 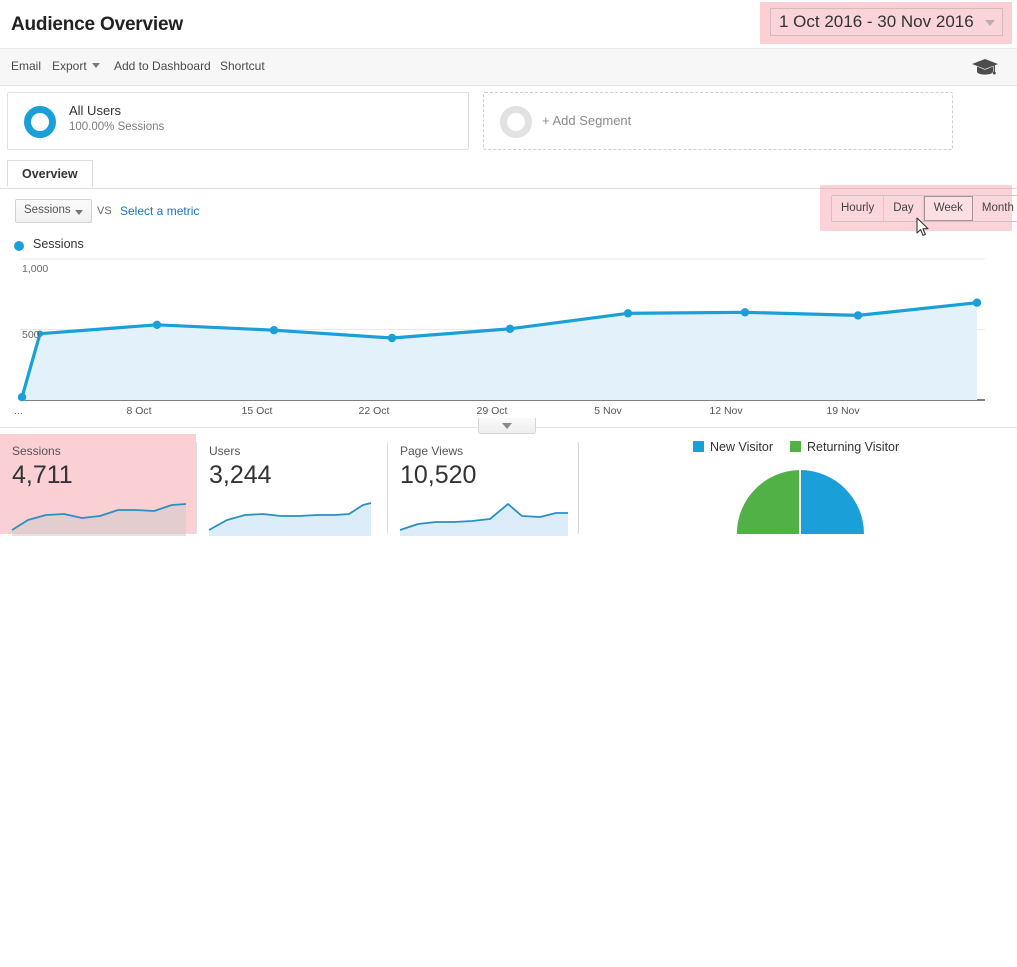 What do you see at coordinates (698, 446) in the screenshot?
I see `legend-swatch-new-visitor` at bounding box center [698, 446].